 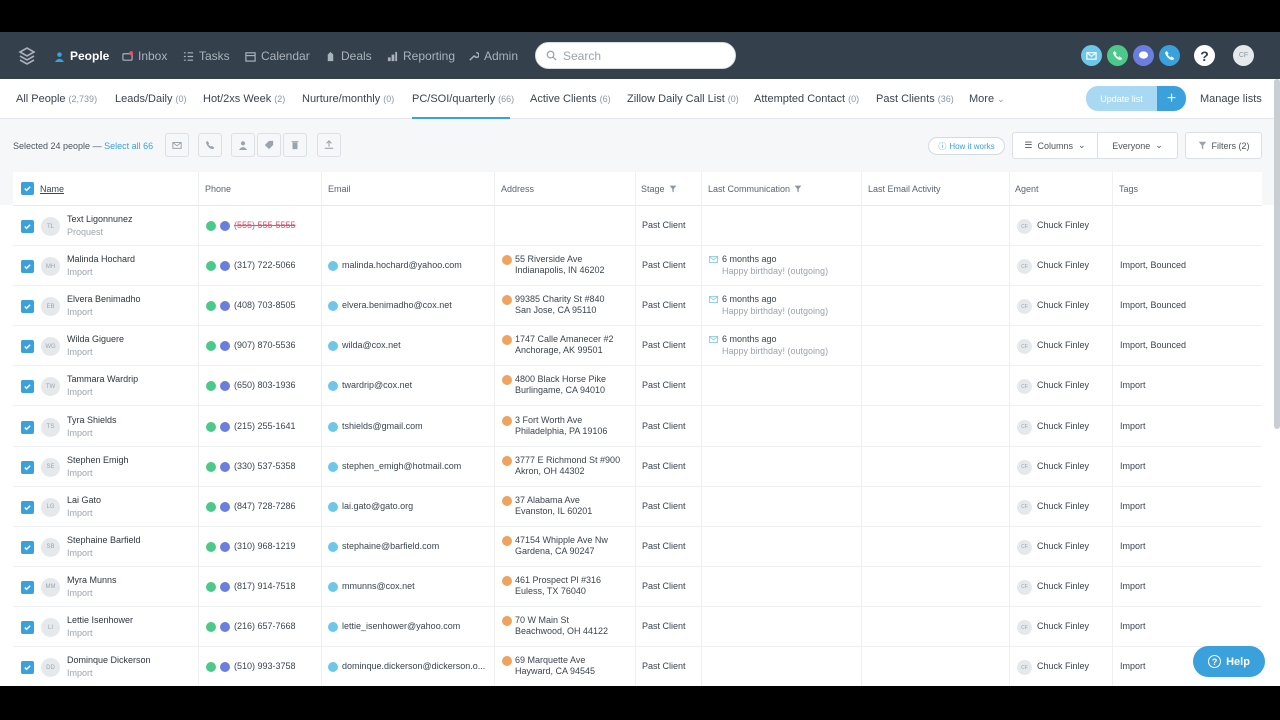 What do you see at coordinates (92, 420) in the screenshot?
I see `person-name: Tyra Shields` at bounding box center [92, 420].